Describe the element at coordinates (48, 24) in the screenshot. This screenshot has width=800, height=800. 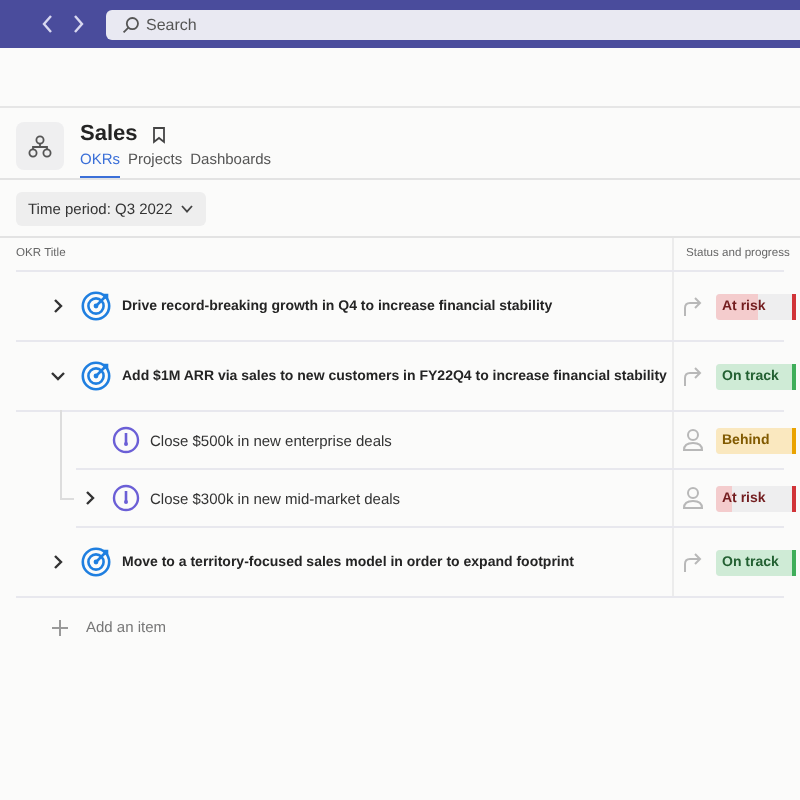
I see `back-icon` at that location.